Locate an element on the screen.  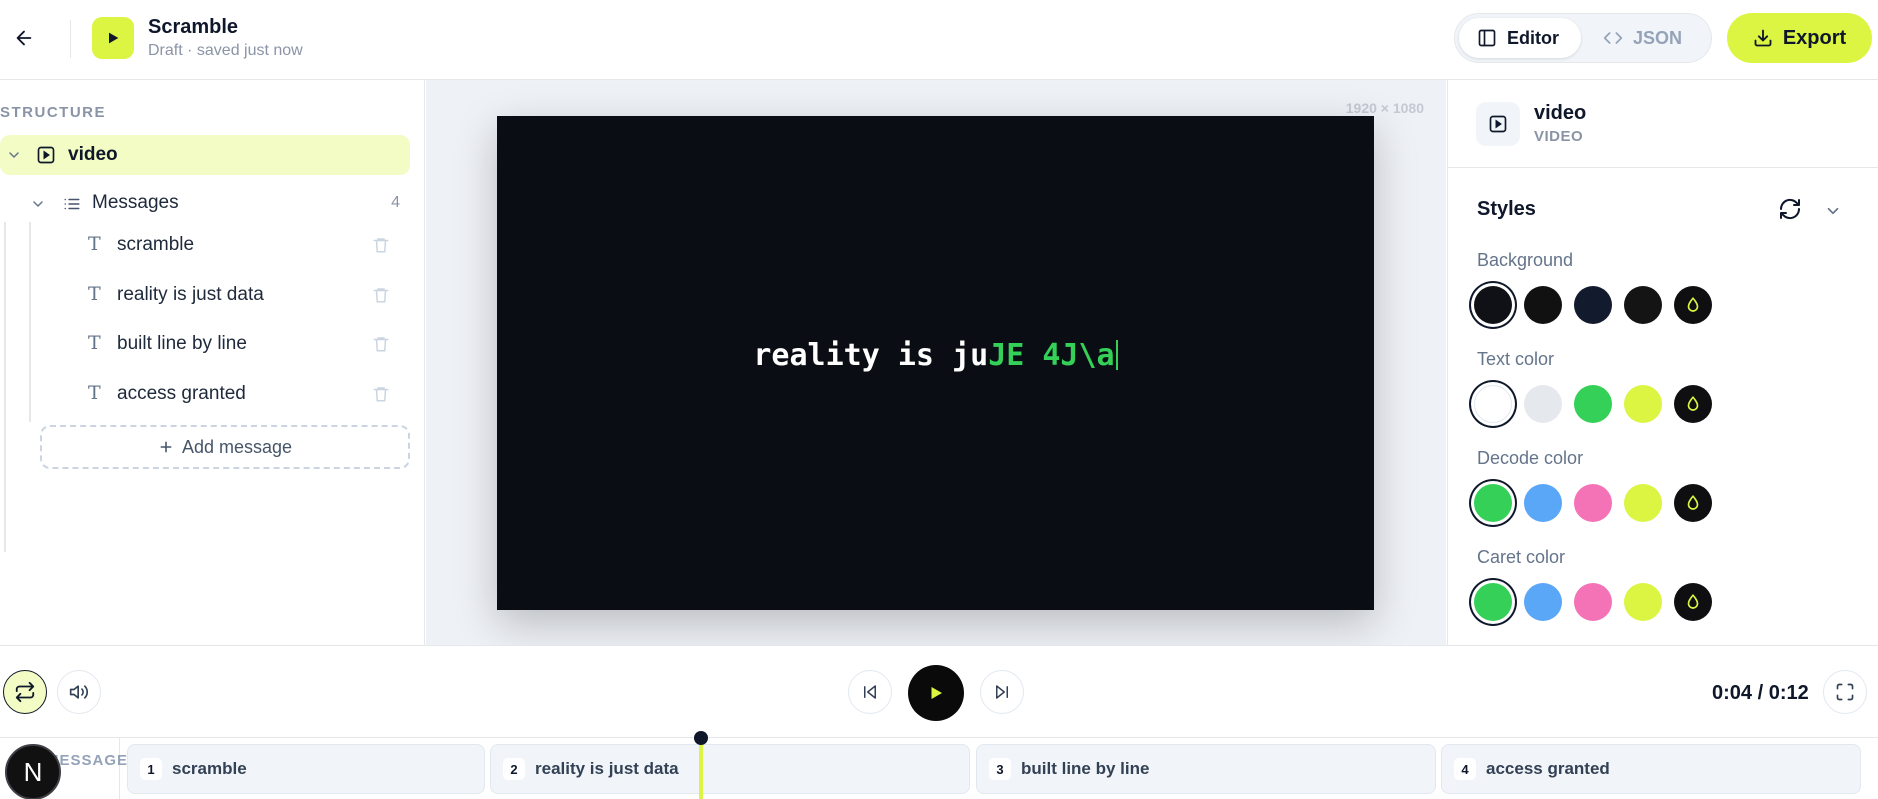
timeline-clip: 1 scramble is located at coordinates (306, 769).